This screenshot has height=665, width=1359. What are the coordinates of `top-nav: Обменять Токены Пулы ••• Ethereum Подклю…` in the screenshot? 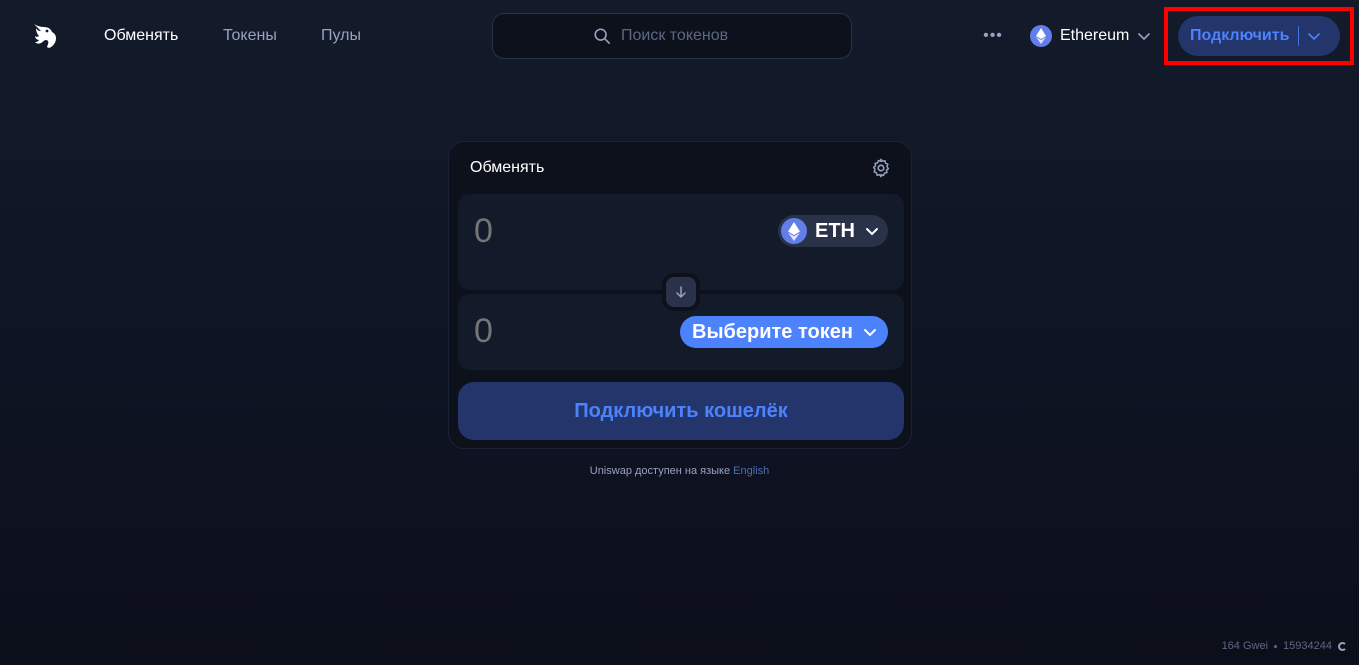 It's located at (679, 36).